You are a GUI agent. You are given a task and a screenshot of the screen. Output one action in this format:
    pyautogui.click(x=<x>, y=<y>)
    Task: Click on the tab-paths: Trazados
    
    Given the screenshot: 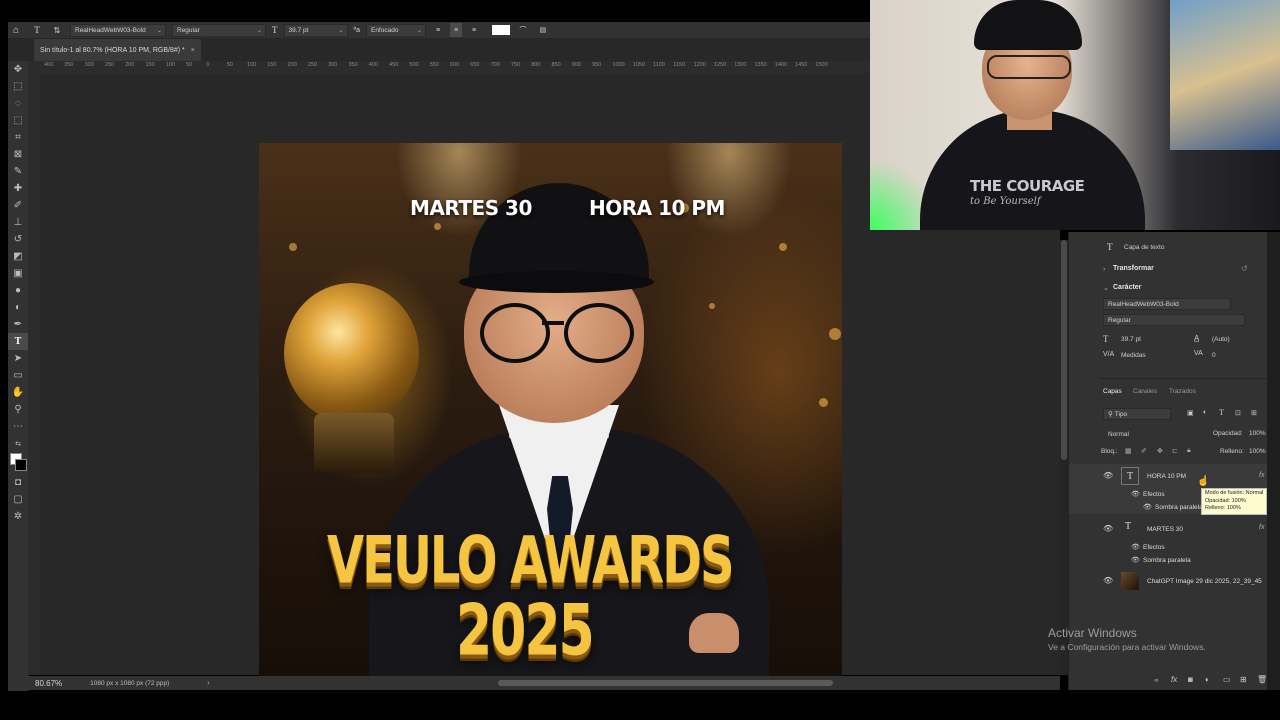 What is the action you would take?
    pyautogui.click(x=1182, y=391)
    